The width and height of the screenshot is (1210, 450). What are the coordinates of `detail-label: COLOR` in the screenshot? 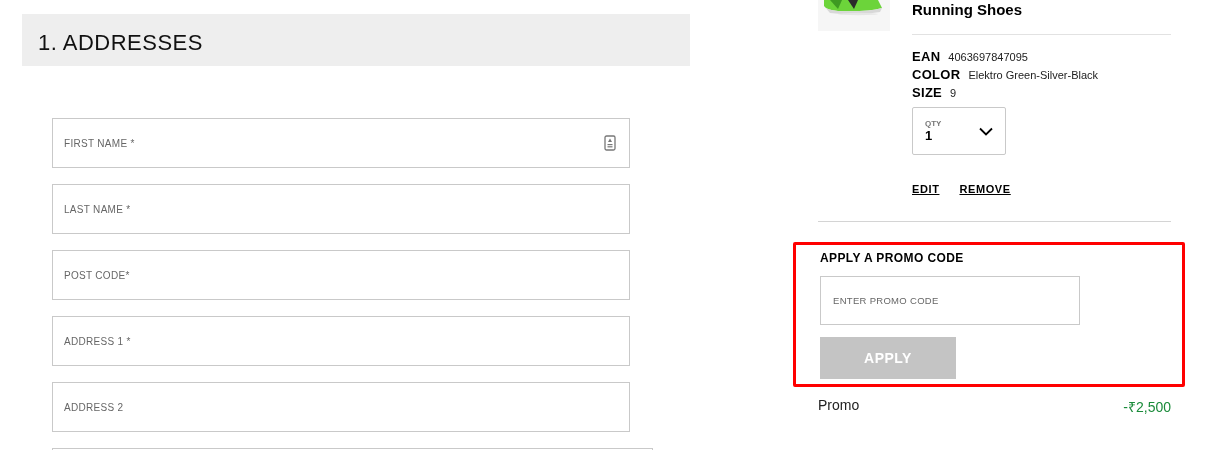 It's located at (936, 74).